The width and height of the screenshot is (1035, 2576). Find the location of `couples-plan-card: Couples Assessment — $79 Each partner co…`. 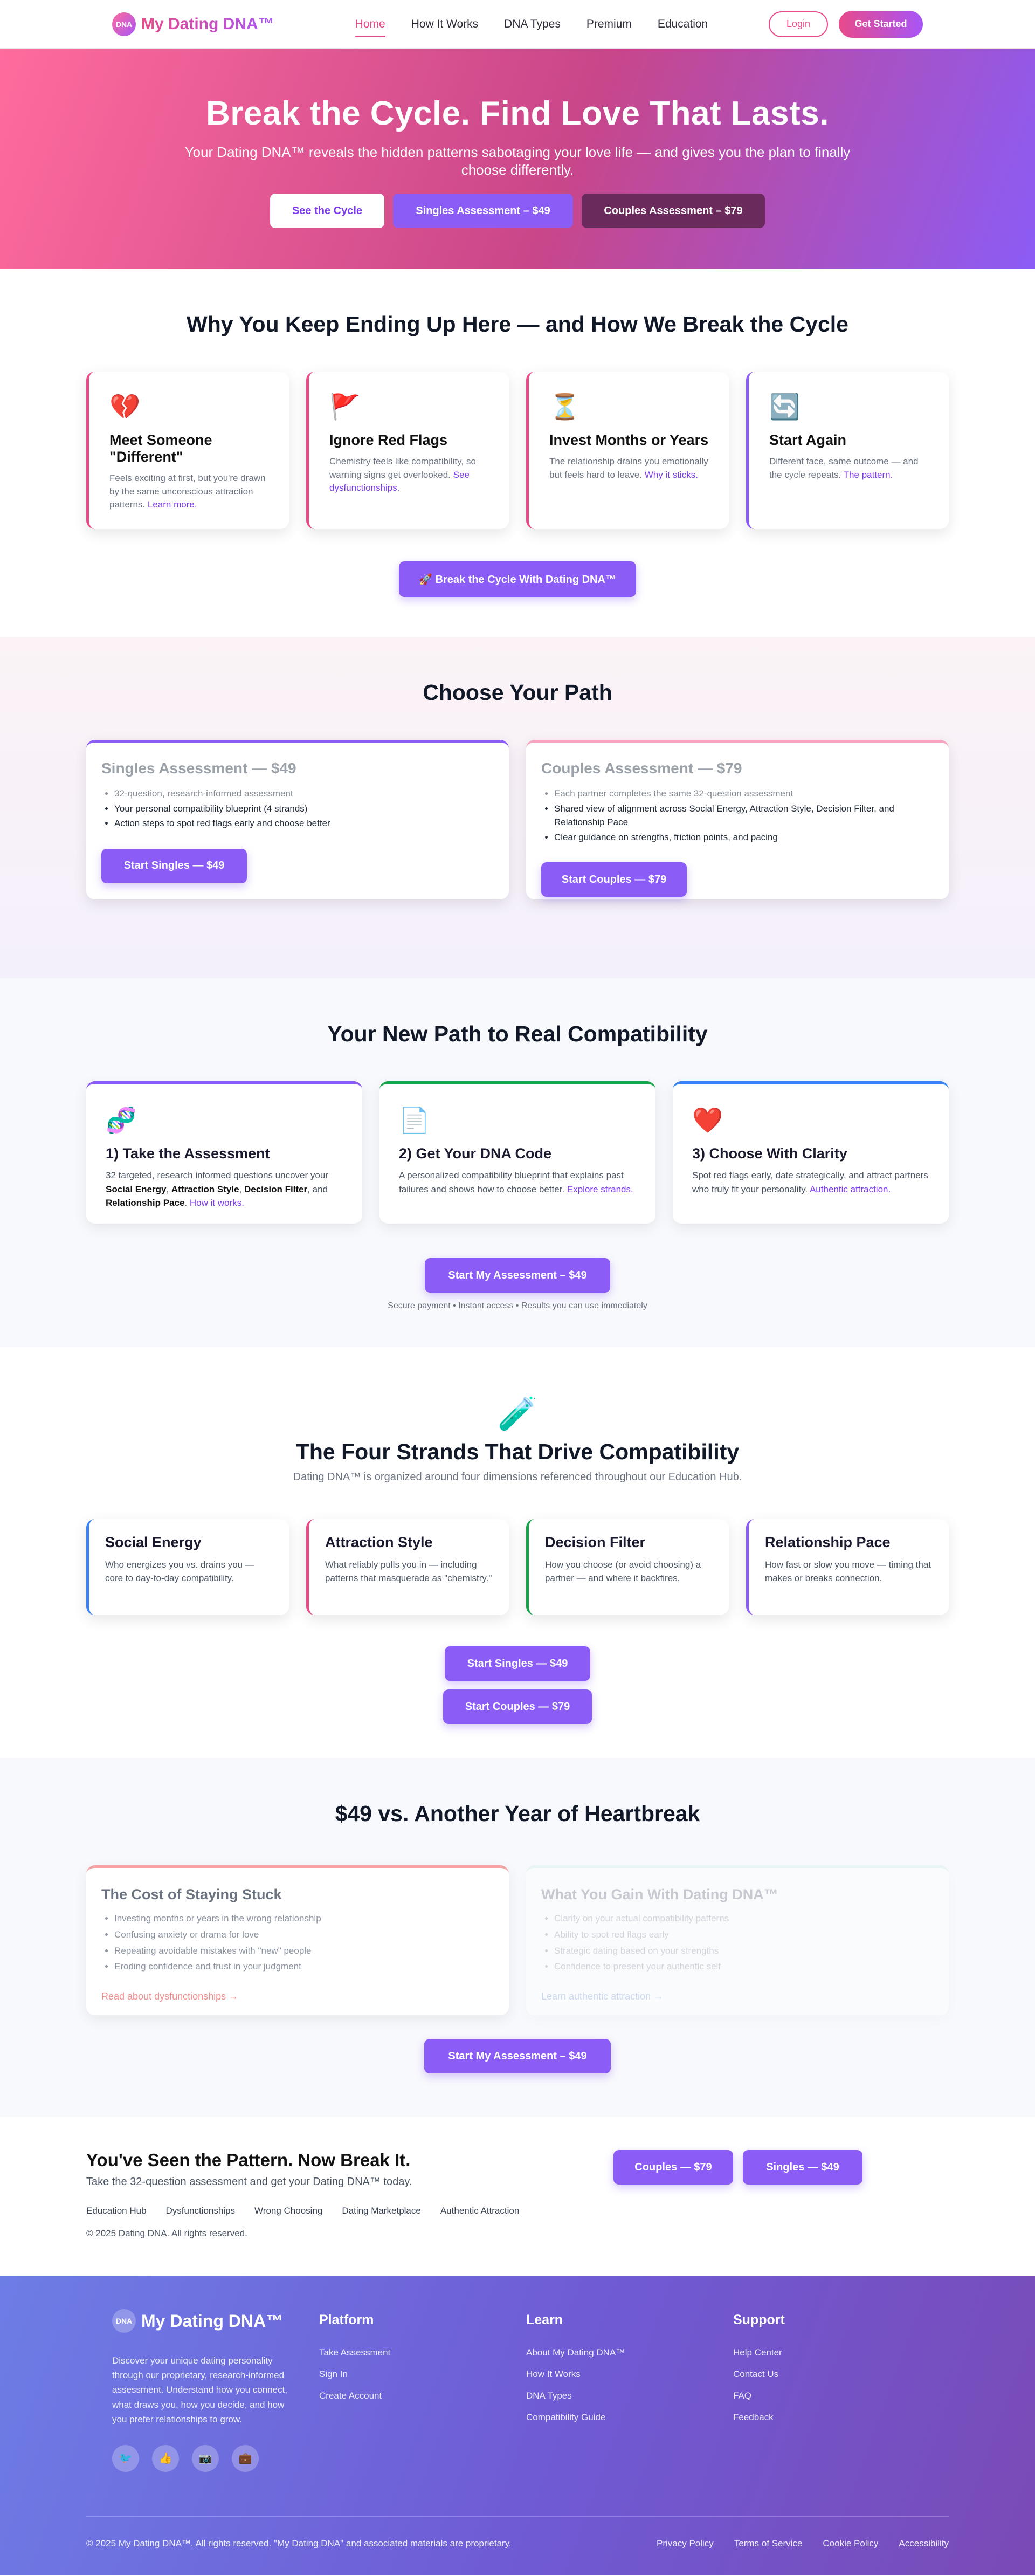

couples-plan-card: Couples Assessment — $79 Each partner co… is located at coordinates (737, 819).